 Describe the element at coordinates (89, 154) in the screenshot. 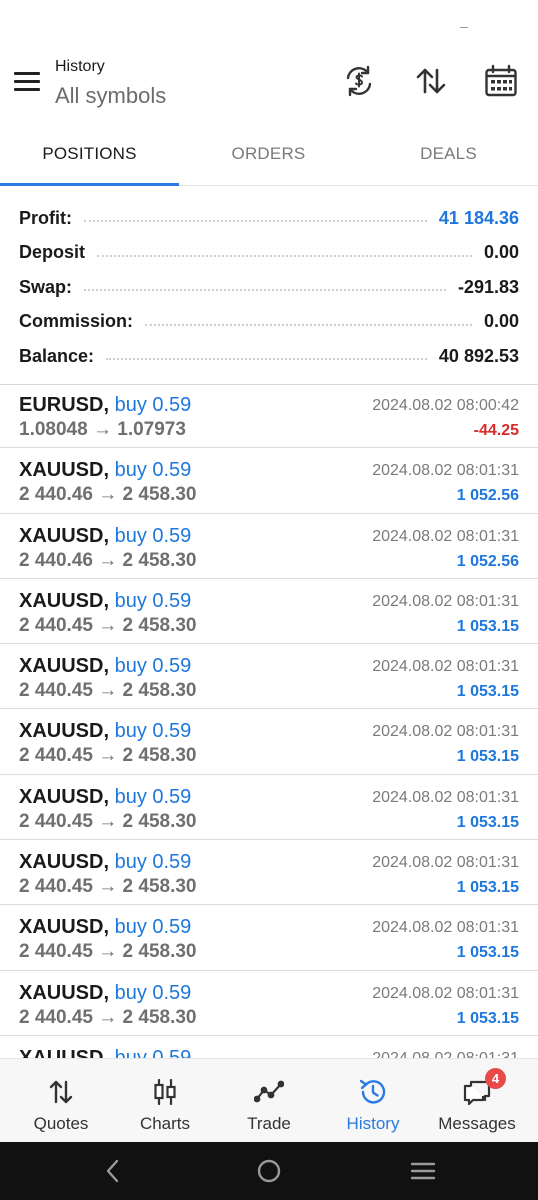

I see `tab-positions: POSITIONS` at that location.